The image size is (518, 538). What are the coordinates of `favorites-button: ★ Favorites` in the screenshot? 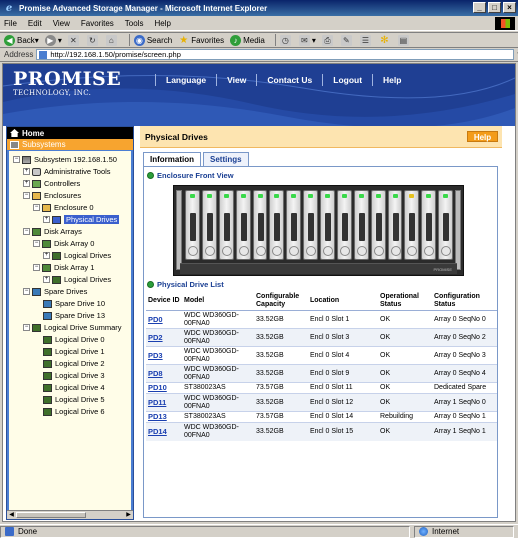 It's located at (201, 40).